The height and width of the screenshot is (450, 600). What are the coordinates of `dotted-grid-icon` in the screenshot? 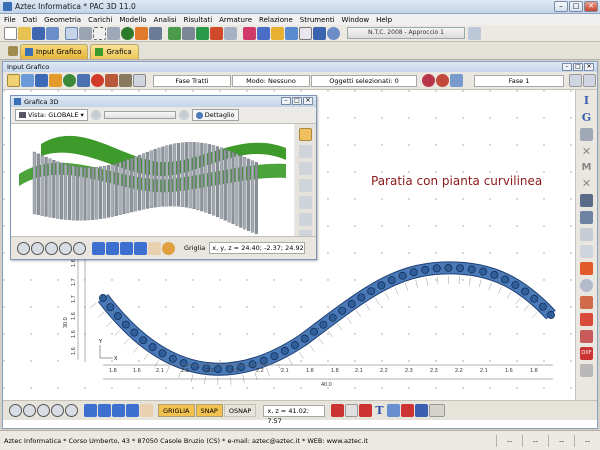 It's located at (99, 33).